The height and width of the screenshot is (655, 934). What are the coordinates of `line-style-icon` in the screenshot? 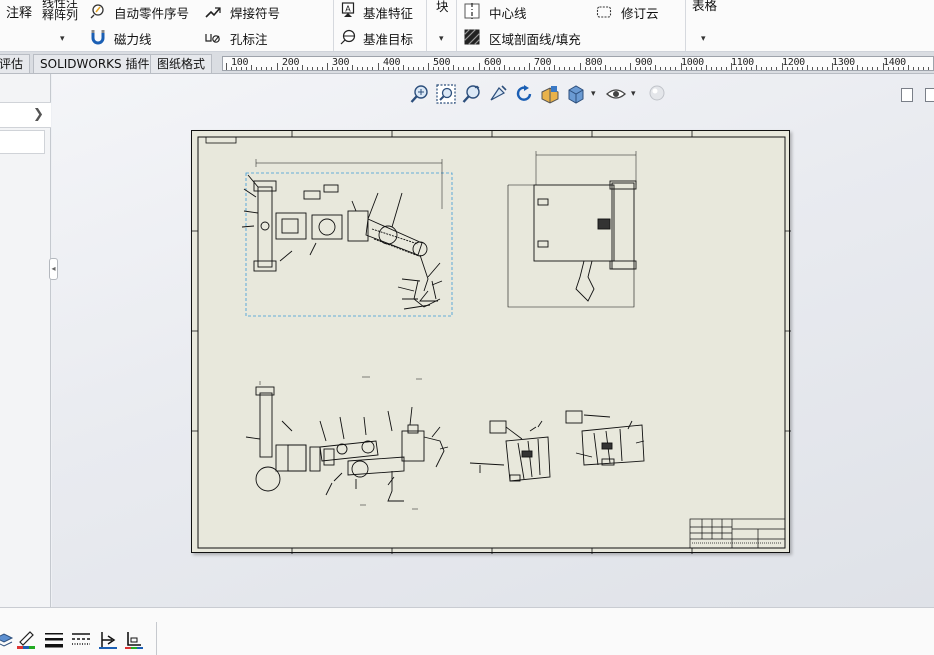 It's located at (81, 640).